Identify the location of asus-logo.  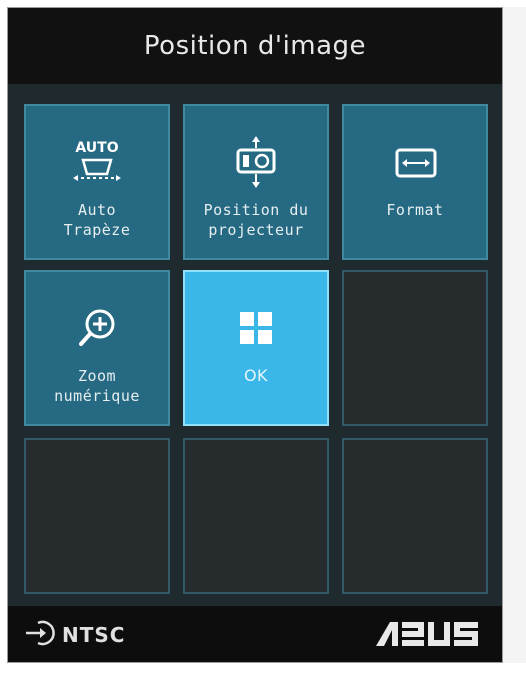
(428, 636).